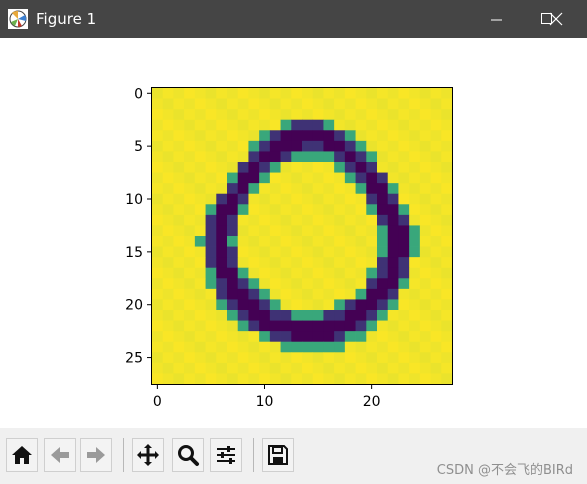 The image size is (587, 484). What do you see at coordinates (148, 455) in the screenshot?
I see `pan-button` at bounding box center [148, 455].